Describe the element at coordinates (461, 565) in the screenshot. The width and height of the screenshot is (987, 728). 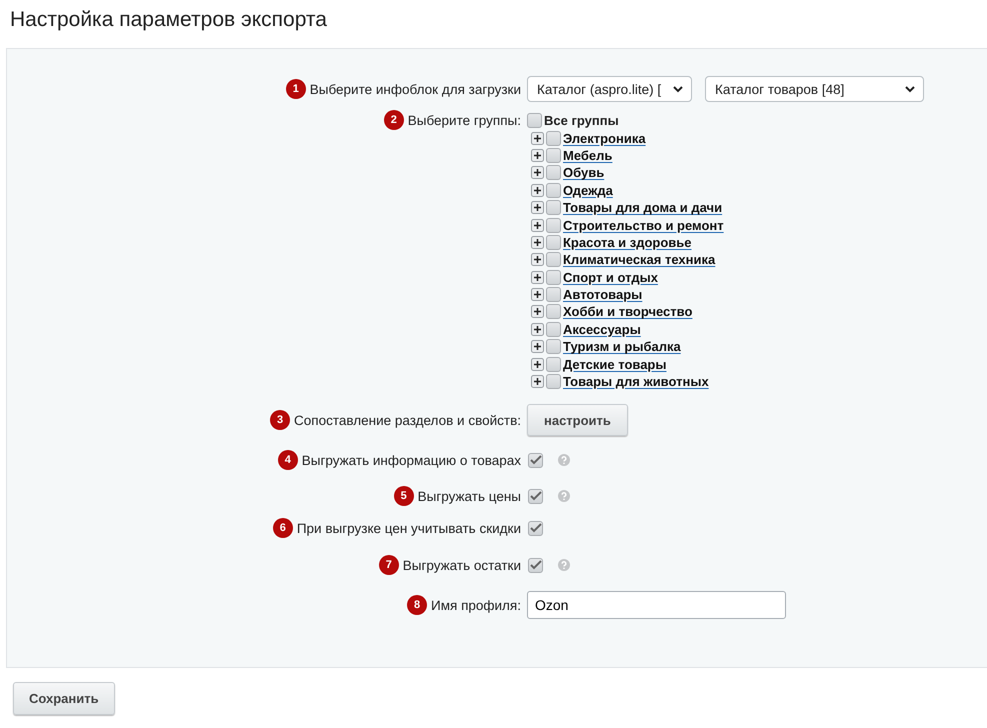
I see `field-label: Выгружать остатки` at that location.